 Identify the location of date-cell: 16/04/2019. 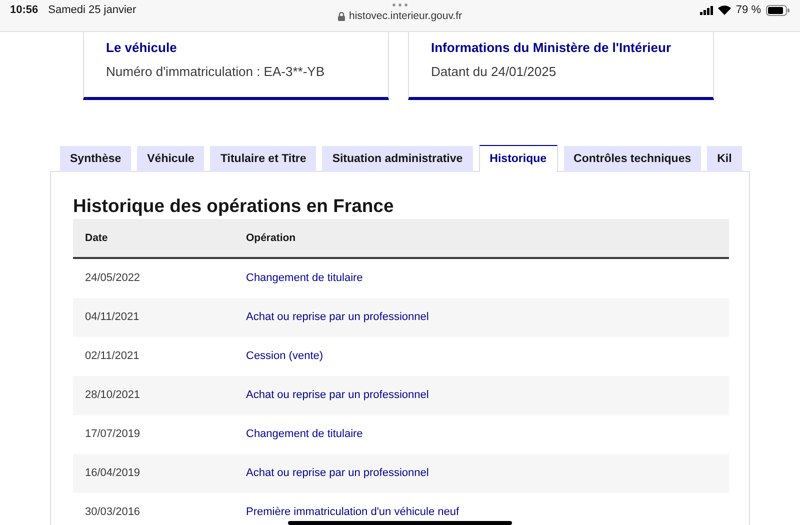
(159, 473).